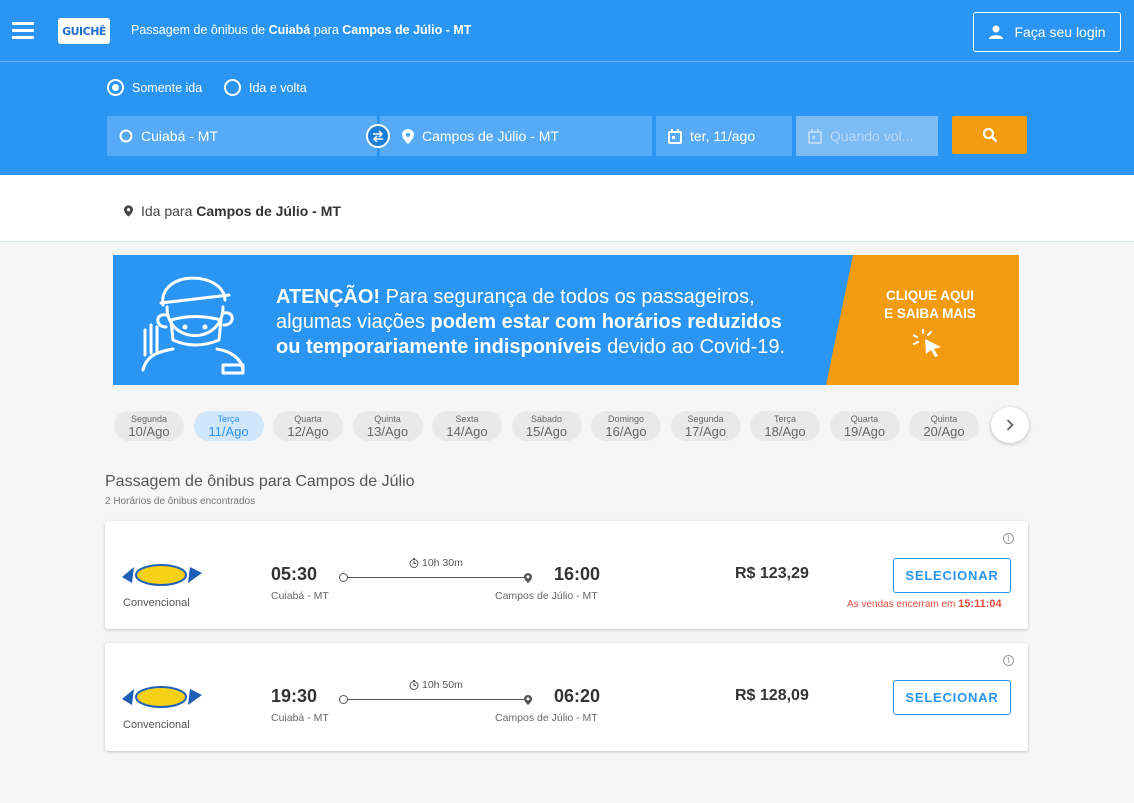 The width and height of the screenshot is (1134, 803). What do you see at coordinates (577, 696) in the screenshot?
I see `arrival-time: 06:20` at bounding box center [577, 696].